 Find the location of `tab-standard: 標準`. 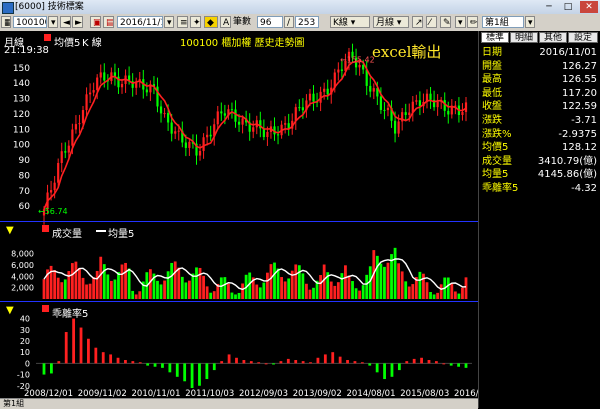

tab-standard: 標準 is located at coordinates (495, 37).